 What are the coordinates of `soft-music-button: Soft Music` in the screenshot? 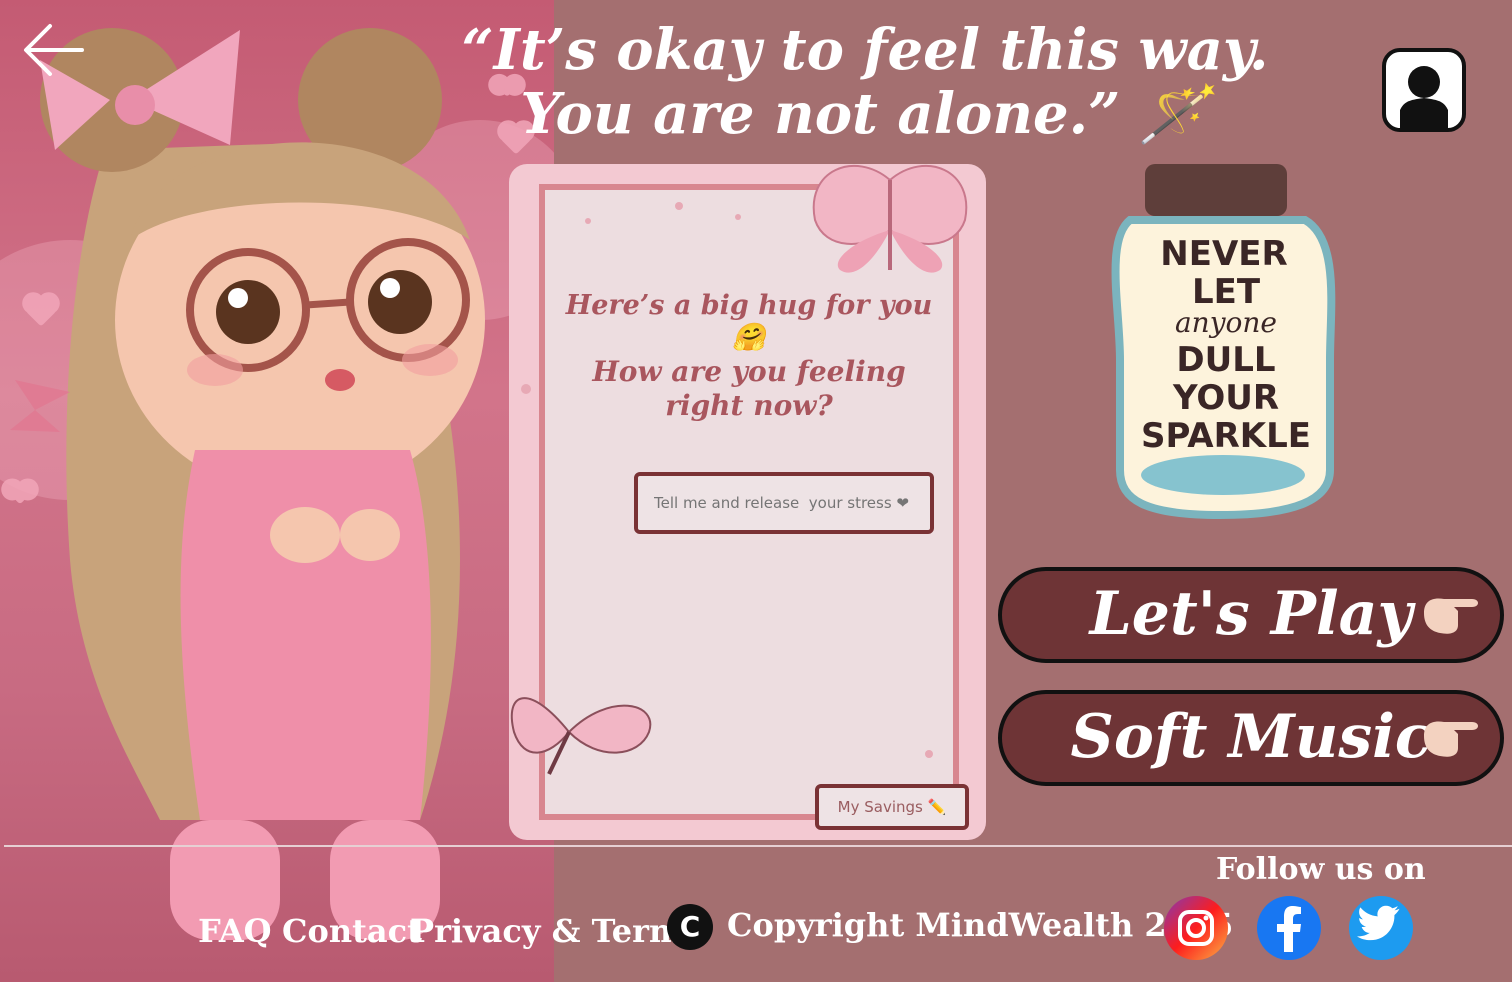 It's located at (1251, 738).